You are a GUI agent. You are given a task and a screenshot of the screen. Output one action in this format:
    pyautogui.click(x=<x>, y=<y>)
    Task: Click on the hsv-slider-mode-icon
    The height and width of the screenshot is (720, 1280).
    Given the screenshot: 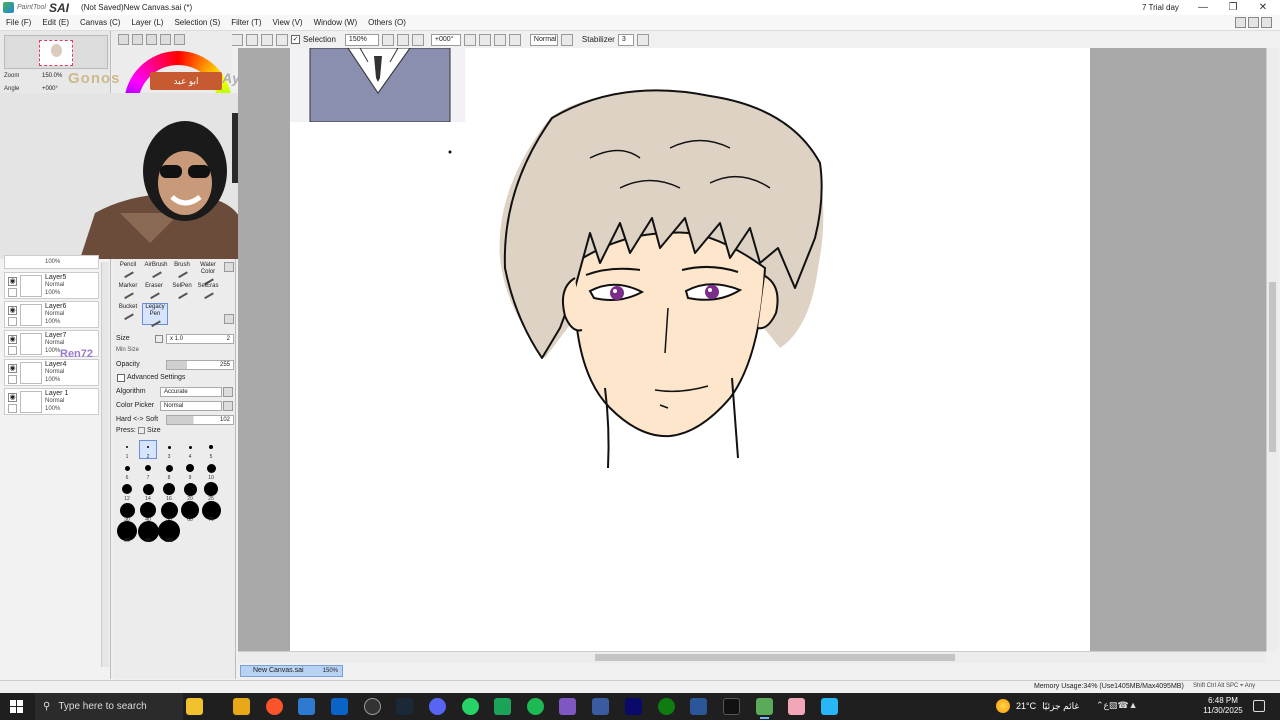 What is the action you would take?
    pyautogui.click(x=151, y=39)
    